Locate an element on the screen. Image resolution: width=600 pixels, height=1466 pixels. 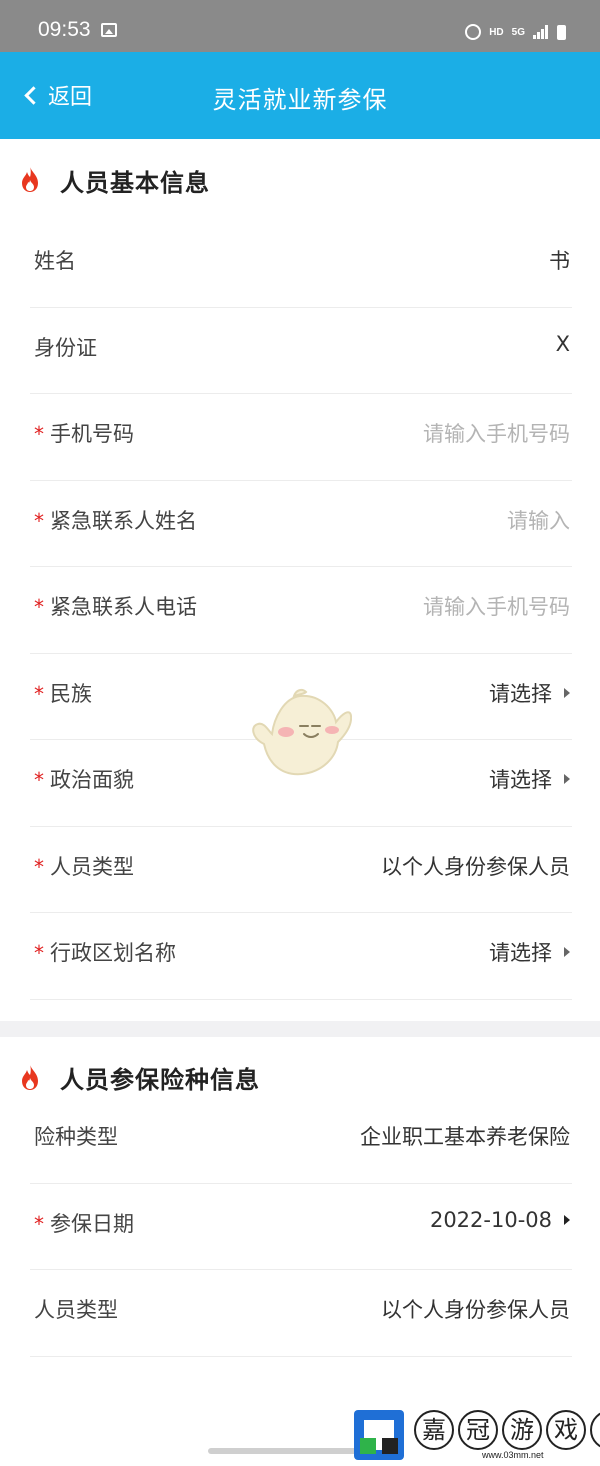
phone-input: 请输入手机号码 is located at coordinates (496, 433).